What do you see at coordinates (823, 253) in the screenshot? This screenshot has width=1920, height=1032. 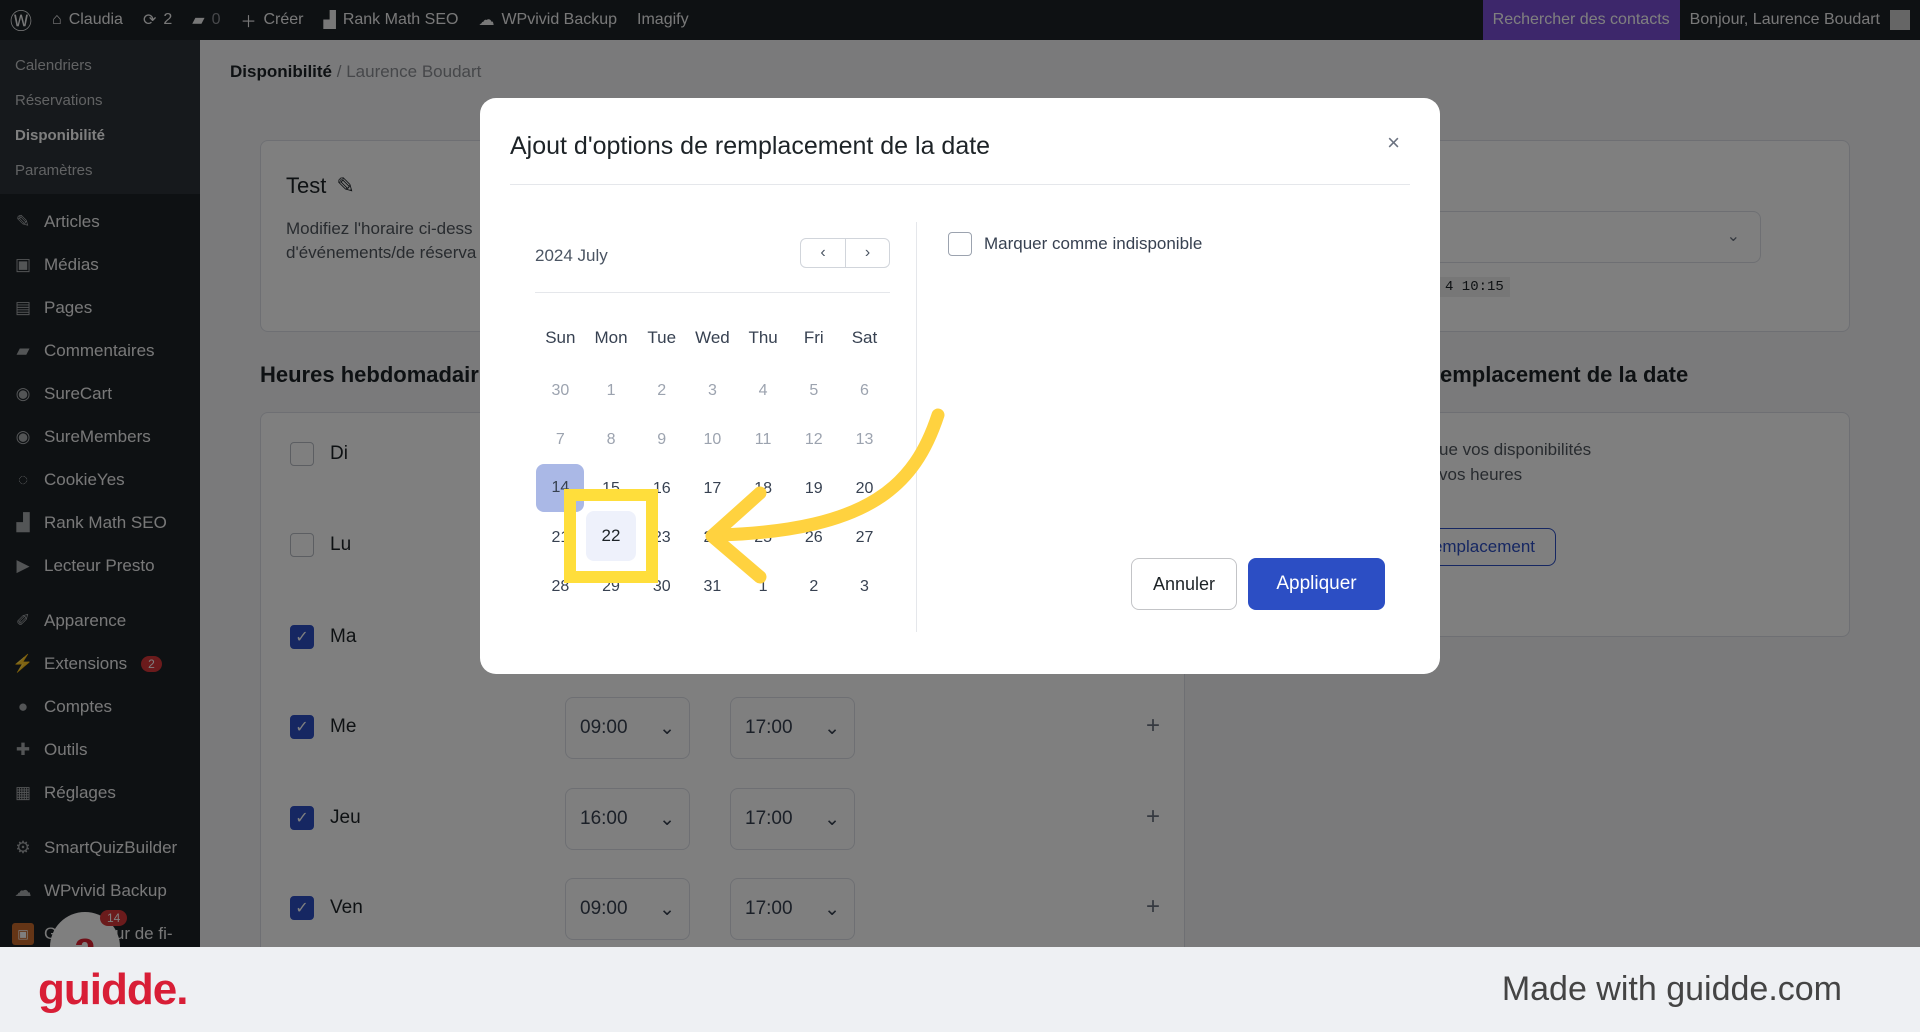 I see `chevron-left-icon: ‹` at bounding box center [823, 253].